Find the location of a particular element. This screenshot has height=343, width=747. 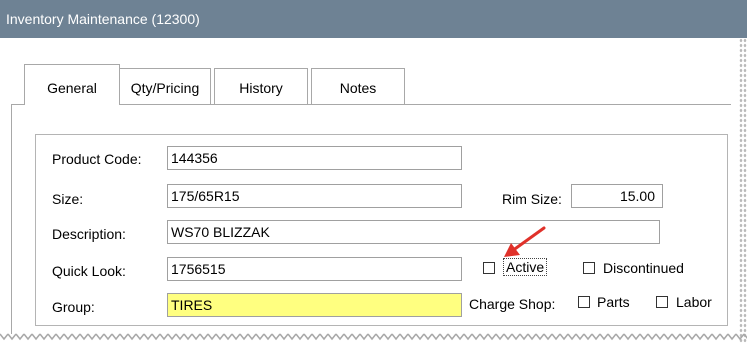

tab-general: General is located at coordinates (72, 85).